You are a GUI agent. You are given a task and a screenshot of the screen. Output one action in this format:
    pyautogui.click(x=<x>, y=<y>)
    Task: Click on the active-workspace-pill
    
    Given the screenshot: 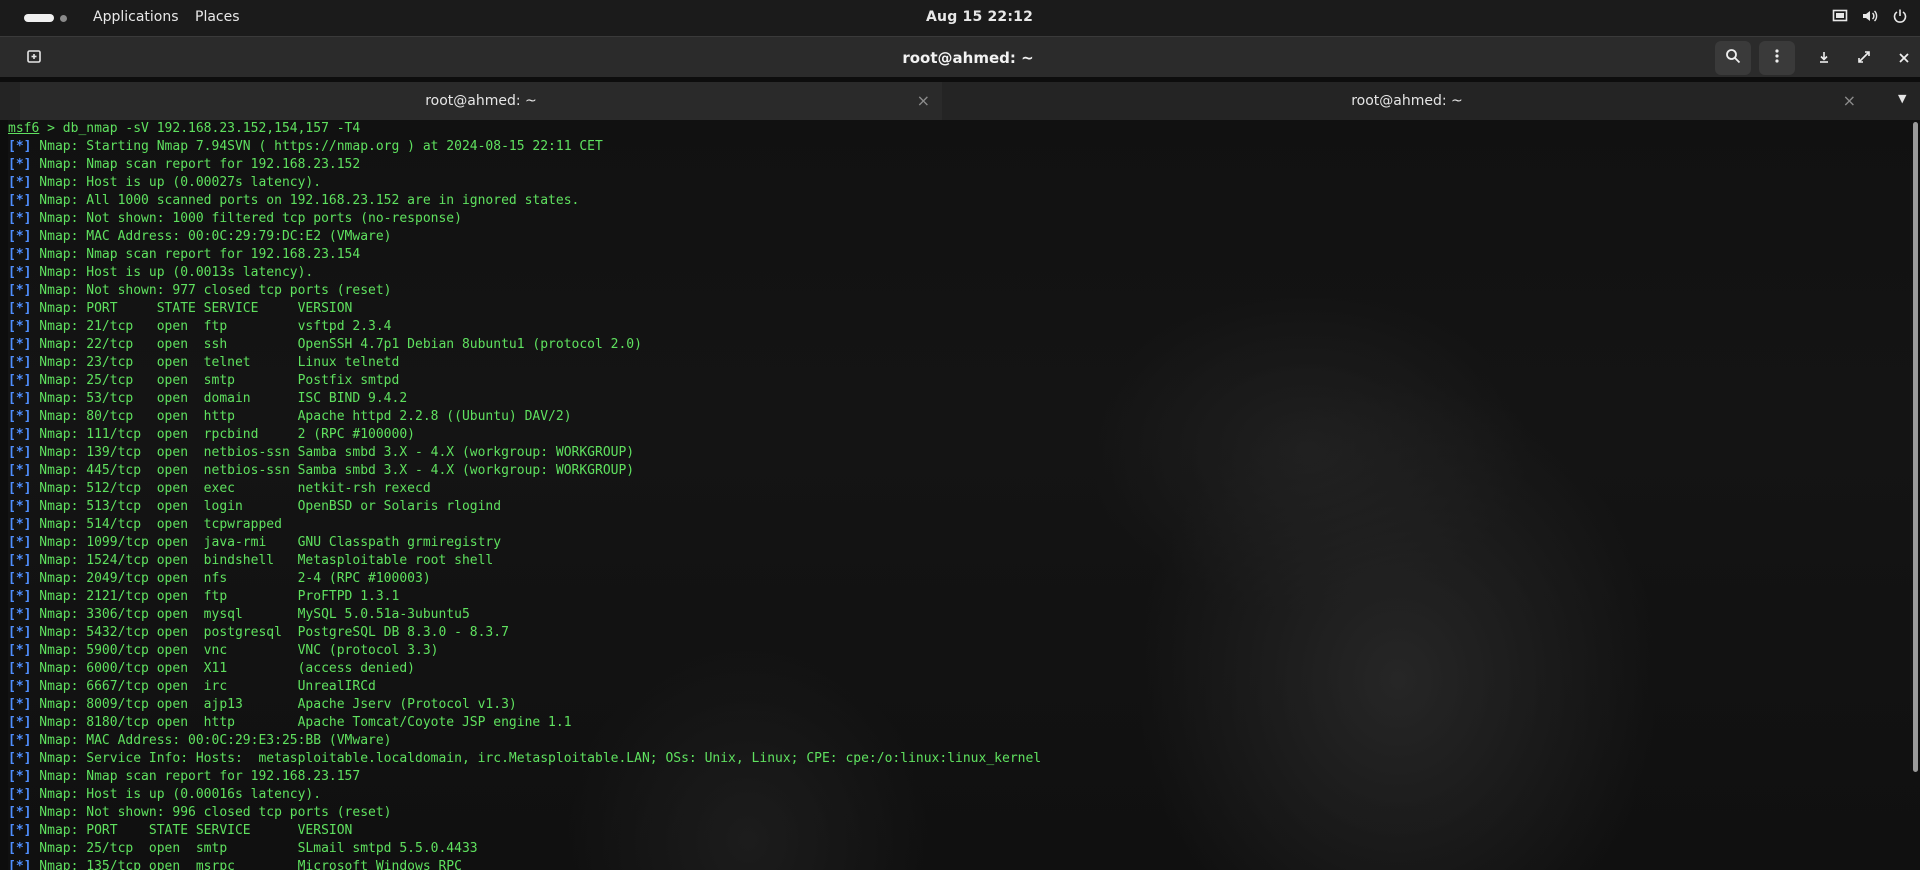 What is the action you would take?
    pyautogui.click(x=39, y=18)
    